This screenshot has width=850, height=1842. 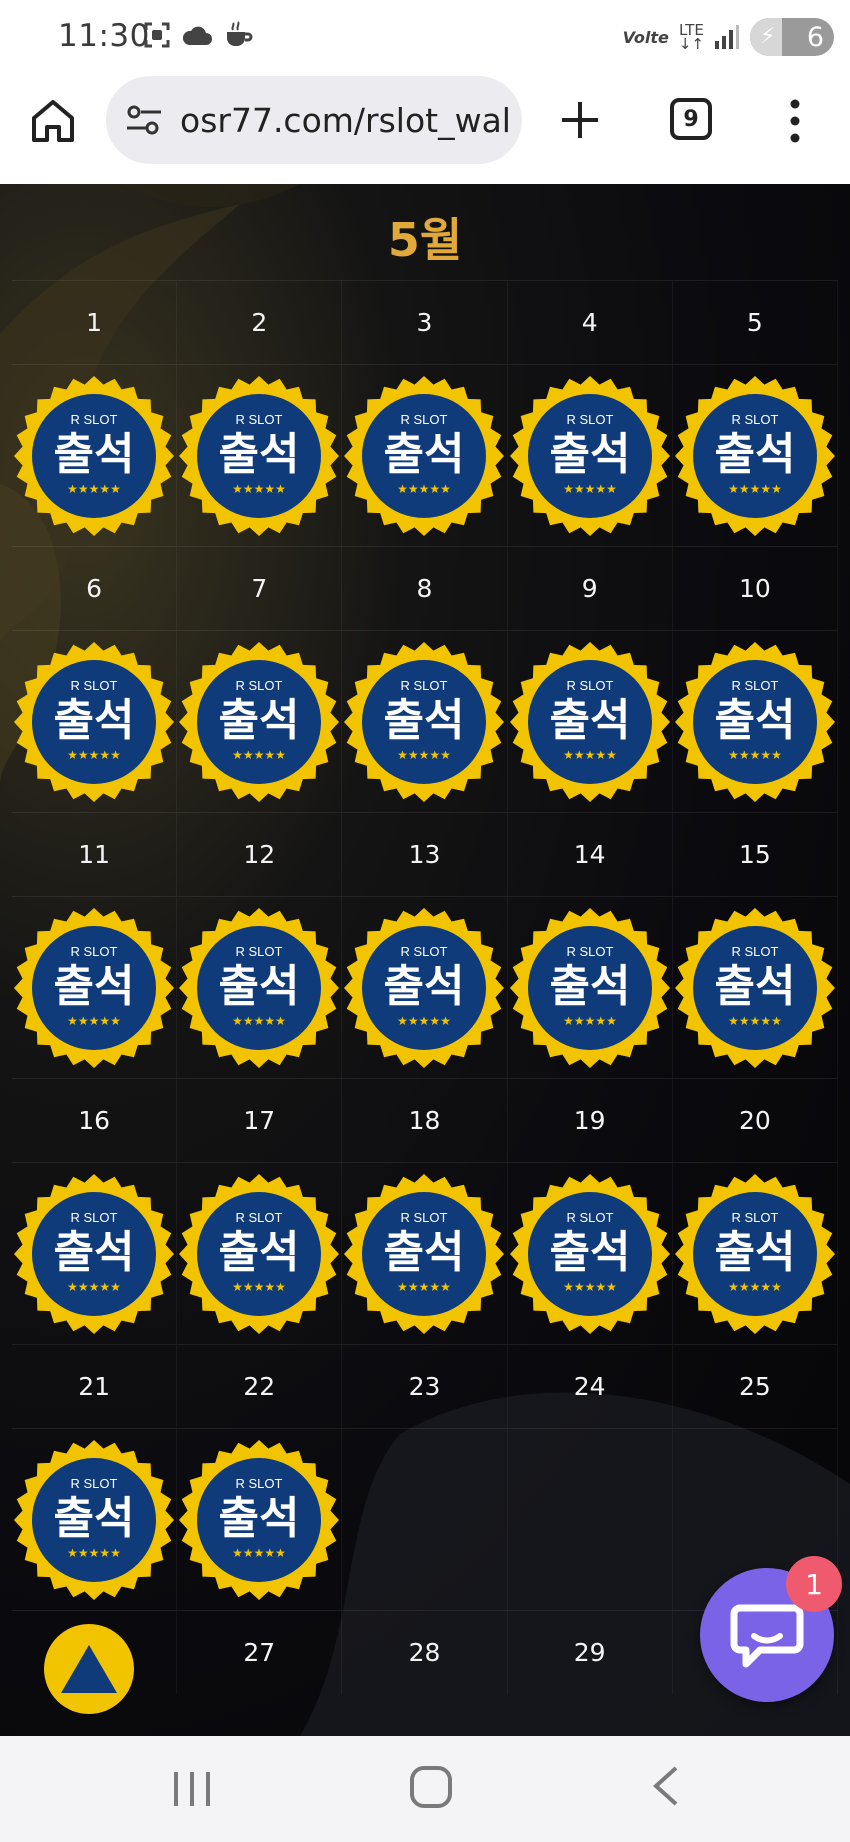 I want to click on status-icons-left, so click(x=198, y=35).